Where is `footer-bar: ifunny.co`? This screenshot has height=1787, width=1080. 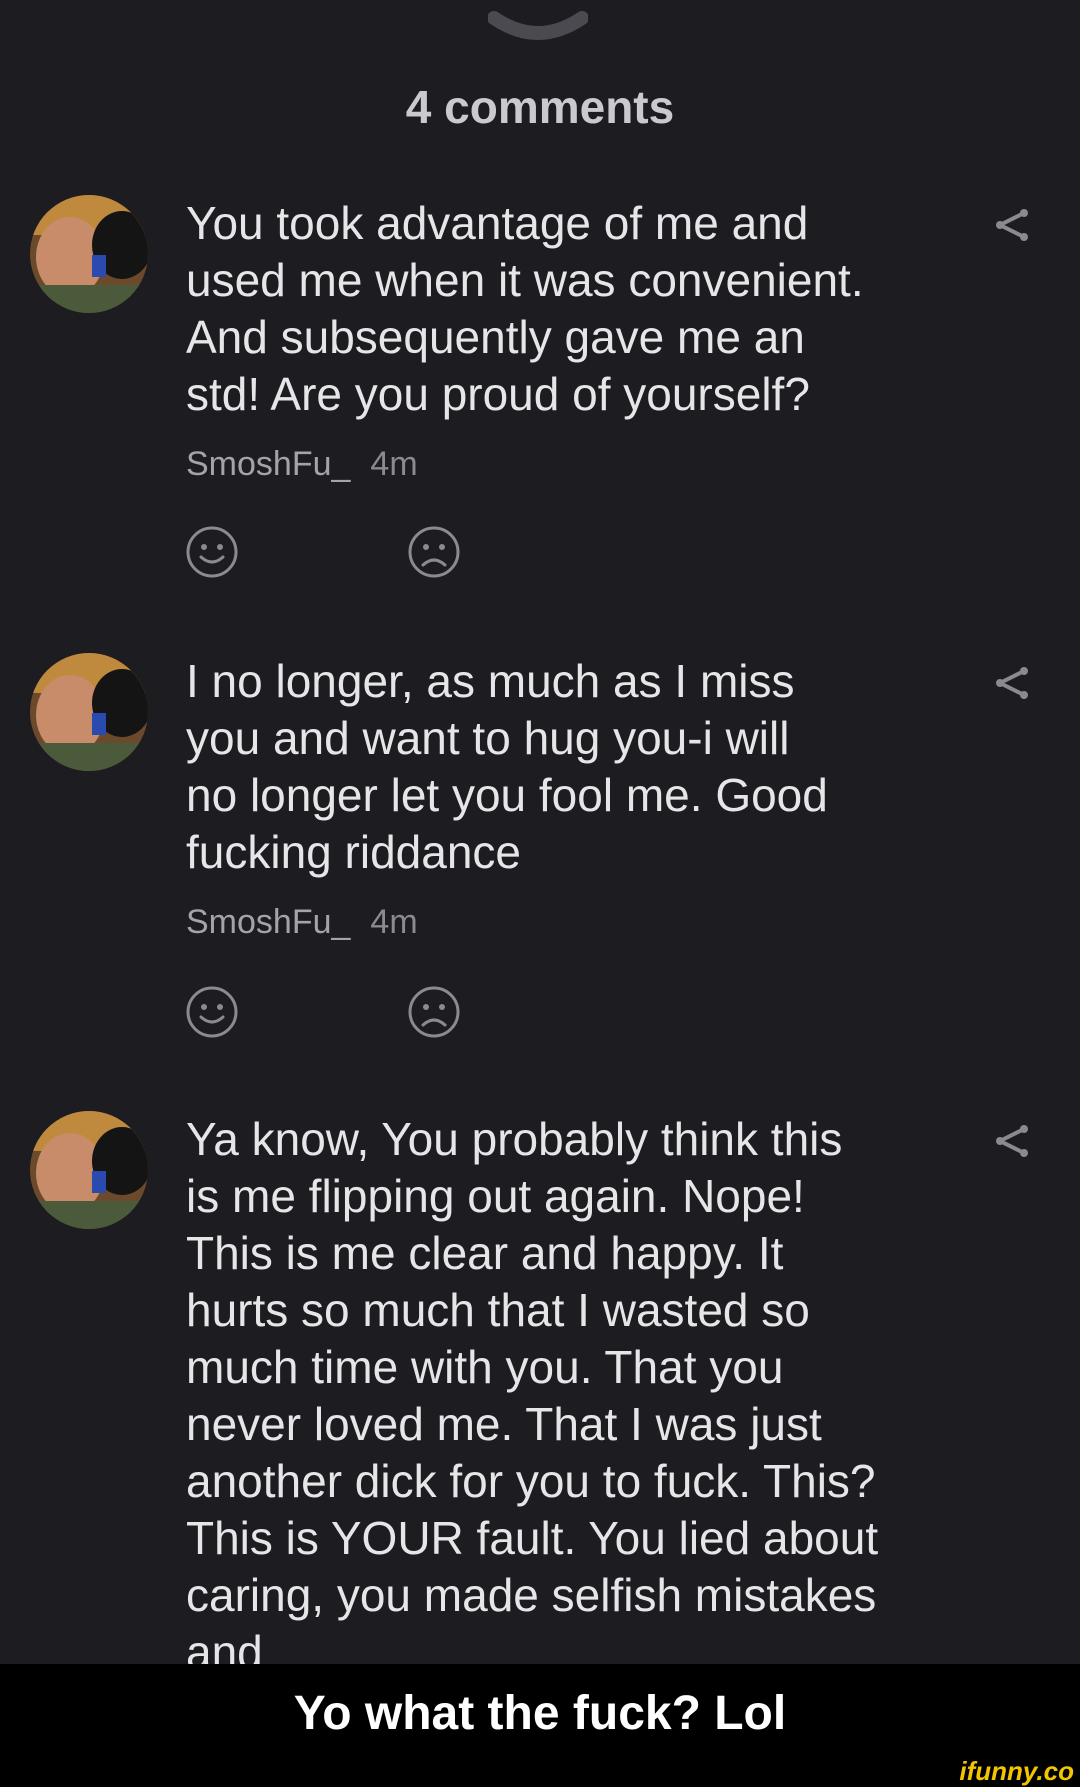
footer-bar: ifunny.co is located at coordinates (540, 1771).